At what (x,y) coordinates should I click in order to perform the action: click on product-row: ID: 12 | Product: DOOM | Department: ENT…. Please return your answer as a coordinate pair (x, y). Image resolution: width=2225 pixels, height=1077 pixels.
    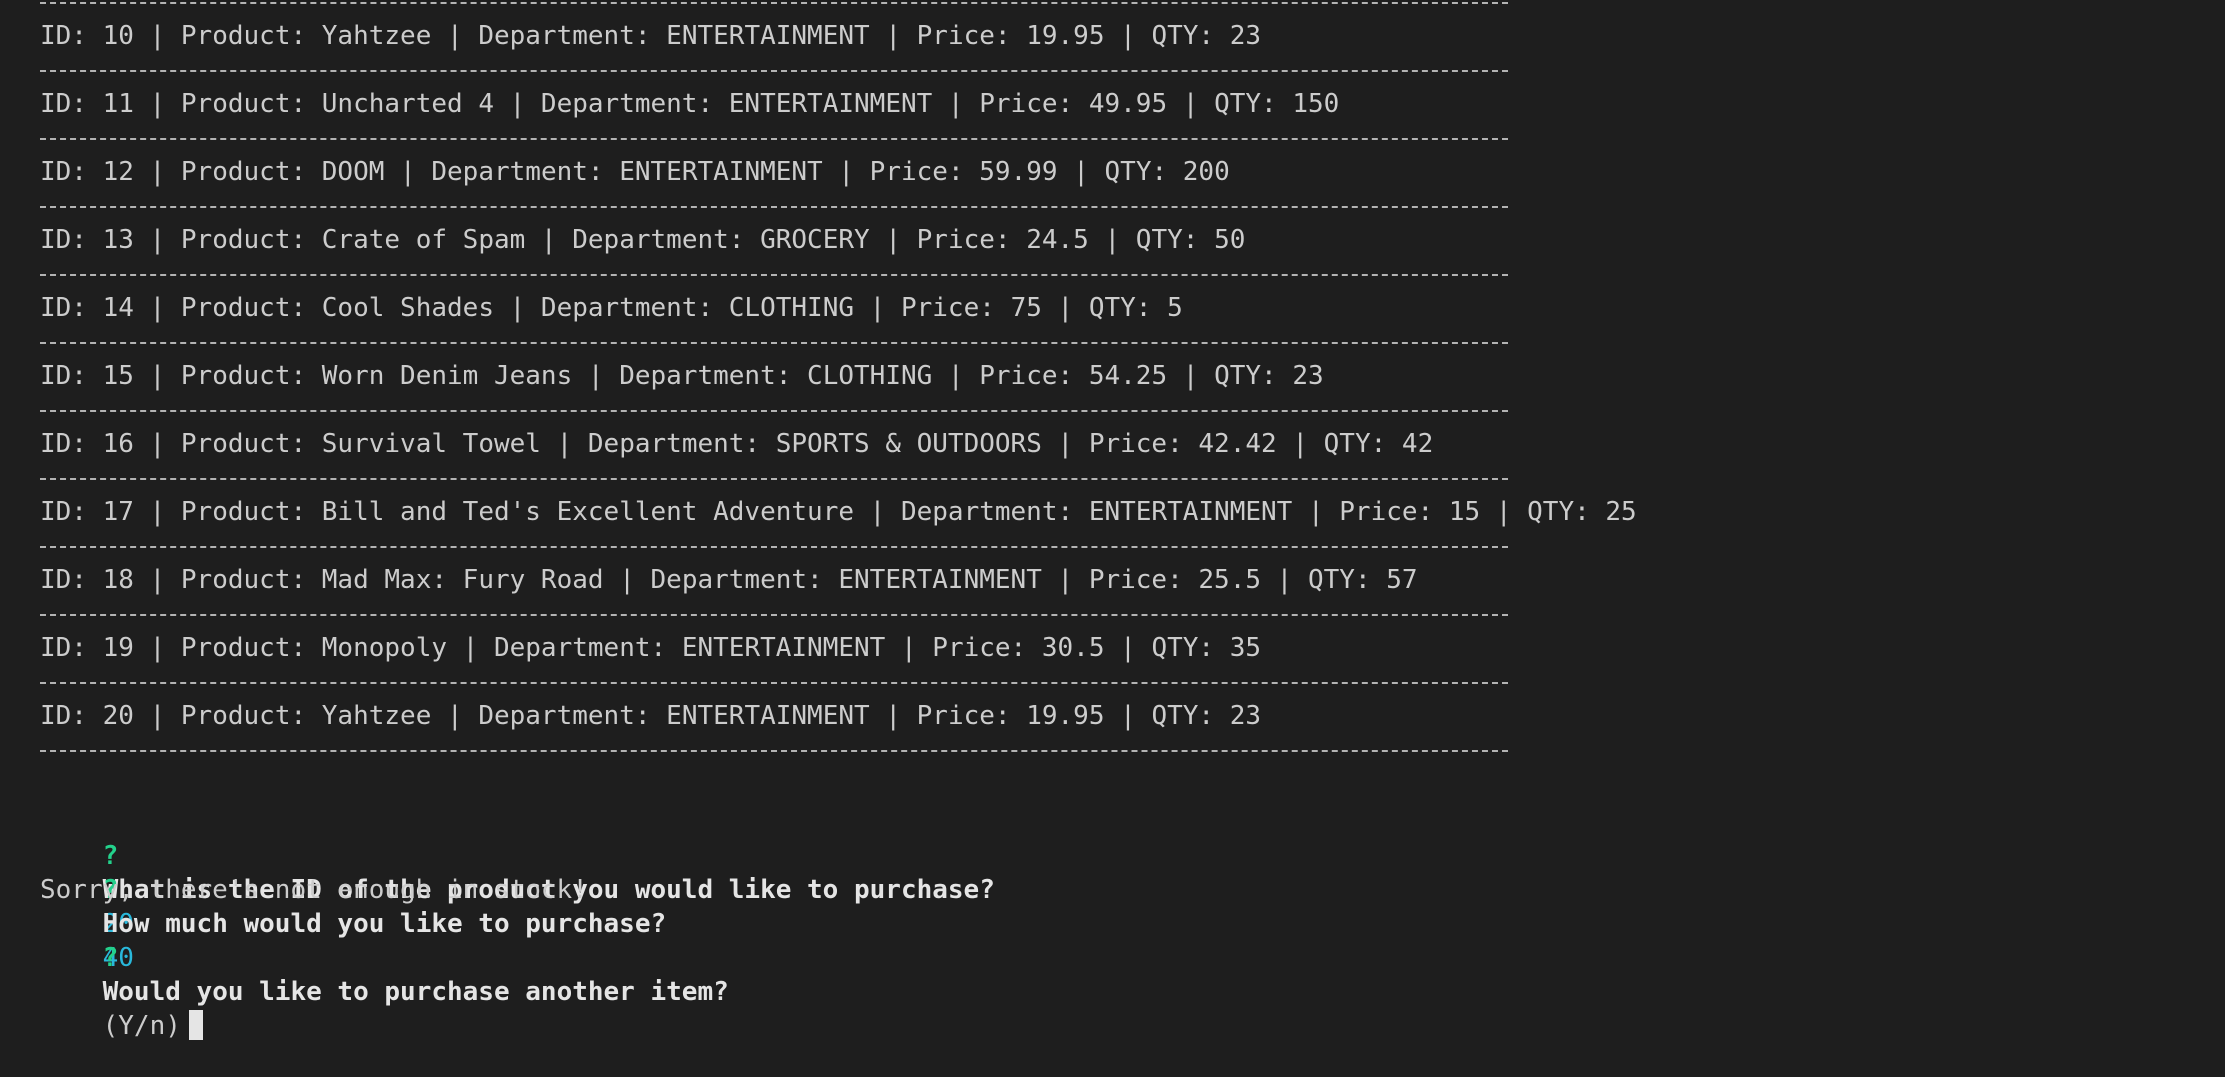
    Looking at the image, I should click on (635, 172).